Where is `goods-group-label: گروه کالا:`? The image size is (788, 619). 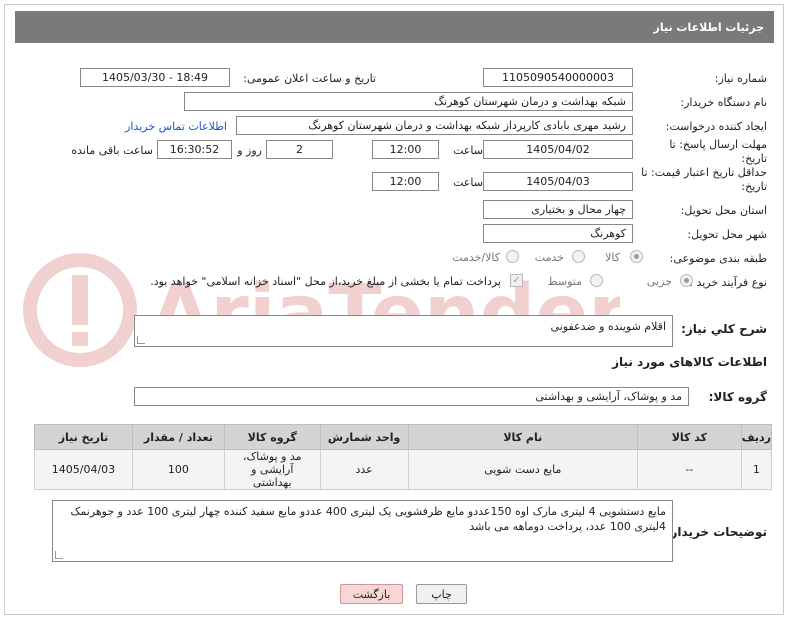
goods-group-label: گروه کالا: is located at coordinates (737, 397).